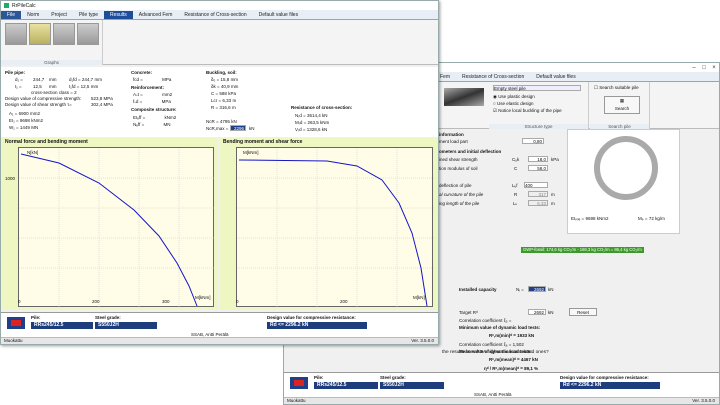 The height and width of the screenshot is (405, 720). I want to click on load-part-field: 0,80, so click(533, 141).